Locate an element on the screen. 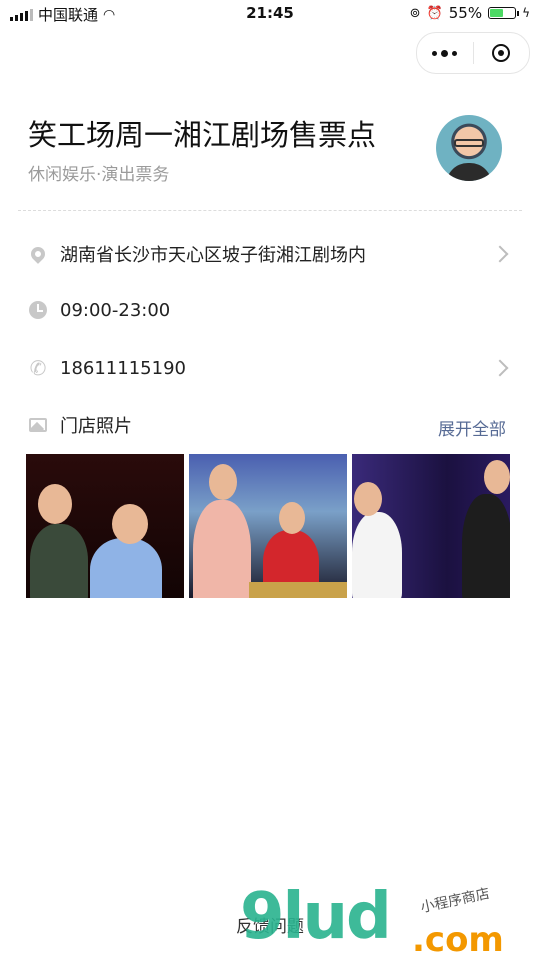 This screenshot has width=540, height=960. battery-icon is located at coordinates (504, 13).